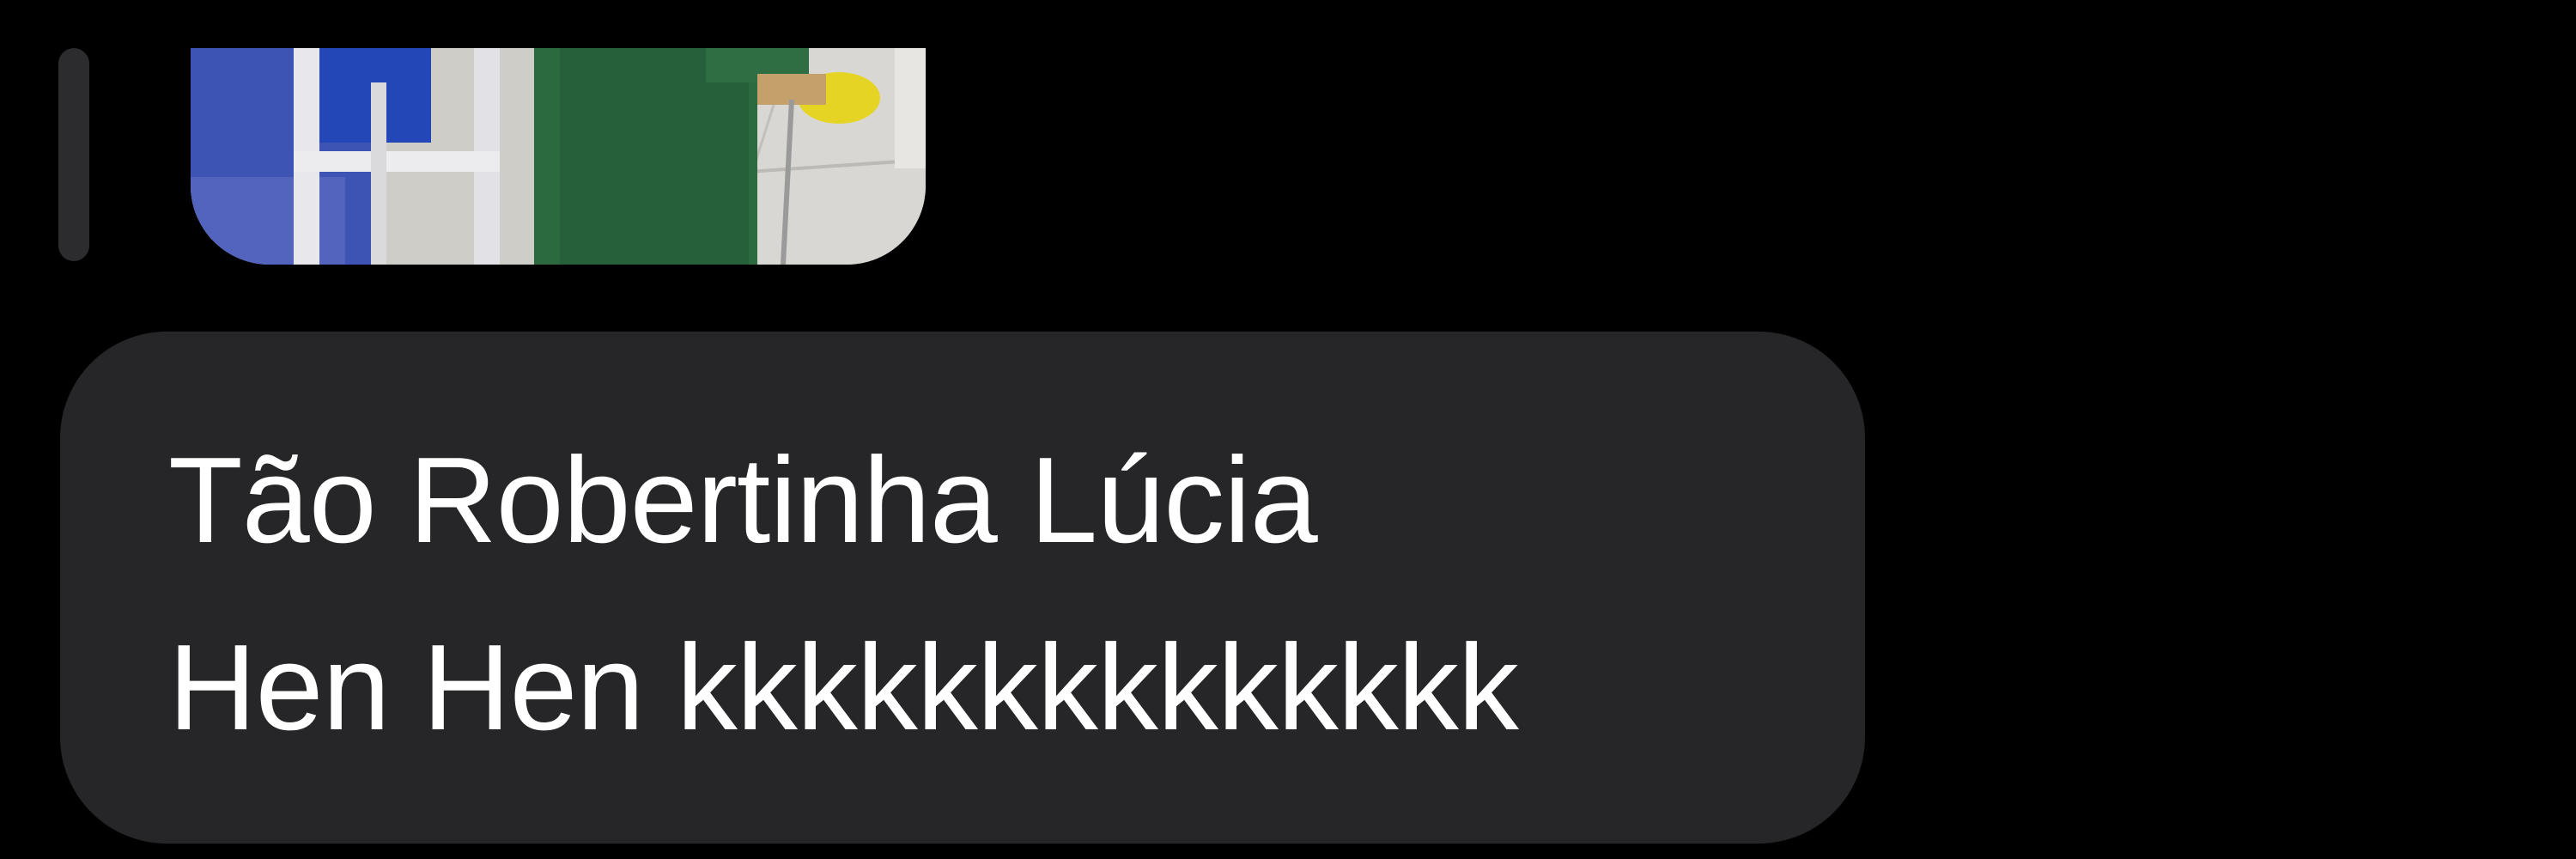 This screenshot has width=2576, height=859. I want to click on photo-thumbnail-icon, so click(558, 156).